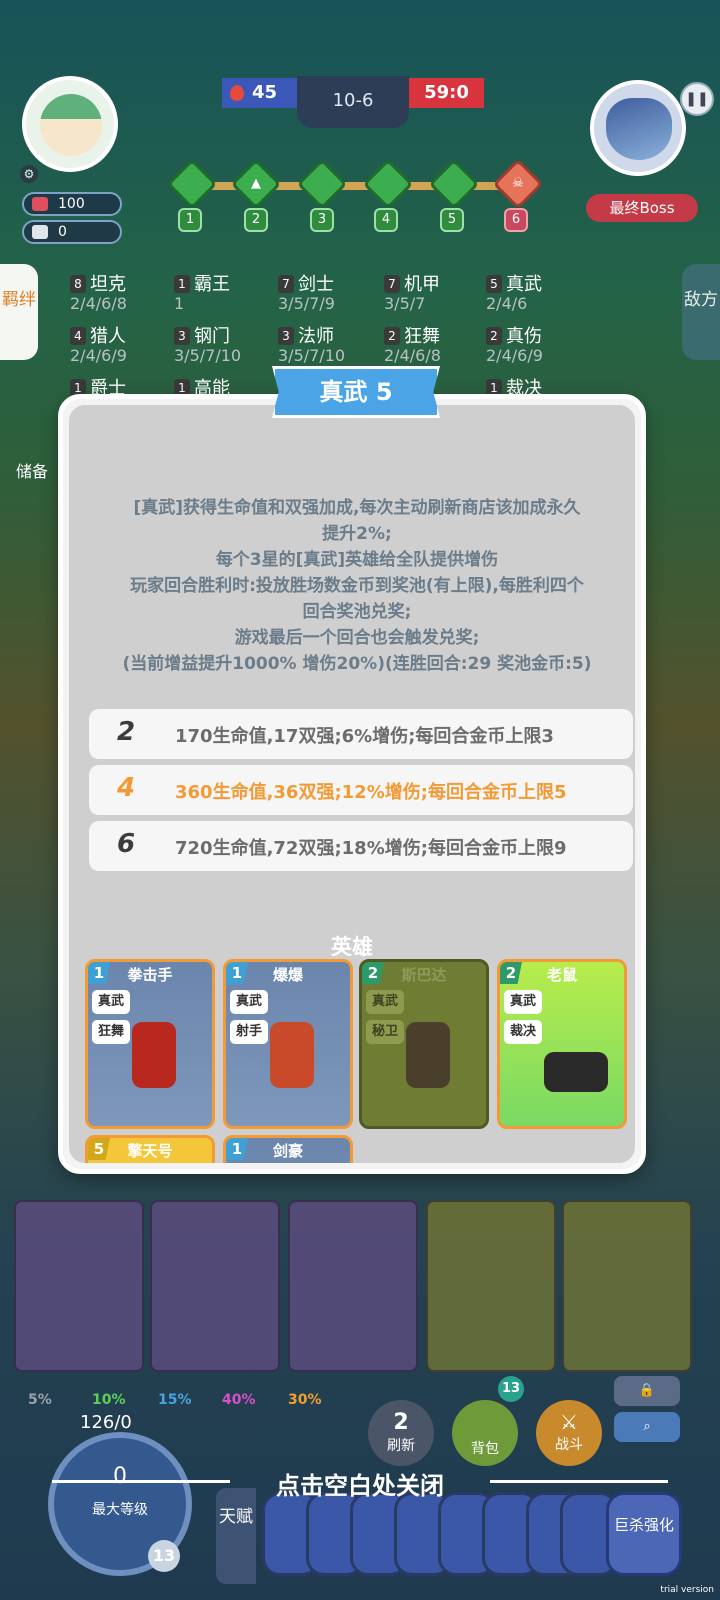 The width and height of the screenshot is (720, 1600). What do you see at coordinates (356, 392) in the screenshot?
I see `modal-title: 真武 5` at bounding box center [356, 392].